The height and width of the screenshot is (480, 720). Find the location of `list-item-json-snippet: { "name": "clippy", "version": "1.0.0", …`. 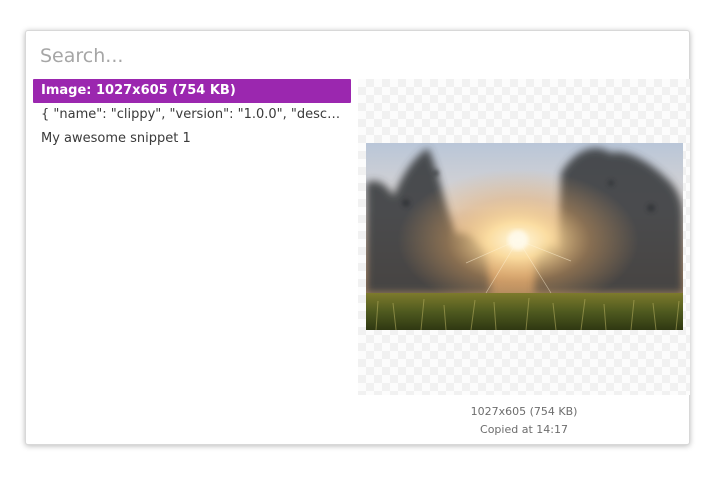

list-item-json-snippet: { "name": "clippy", "version": "1.0.0", … is located at coordinates (192, 115).